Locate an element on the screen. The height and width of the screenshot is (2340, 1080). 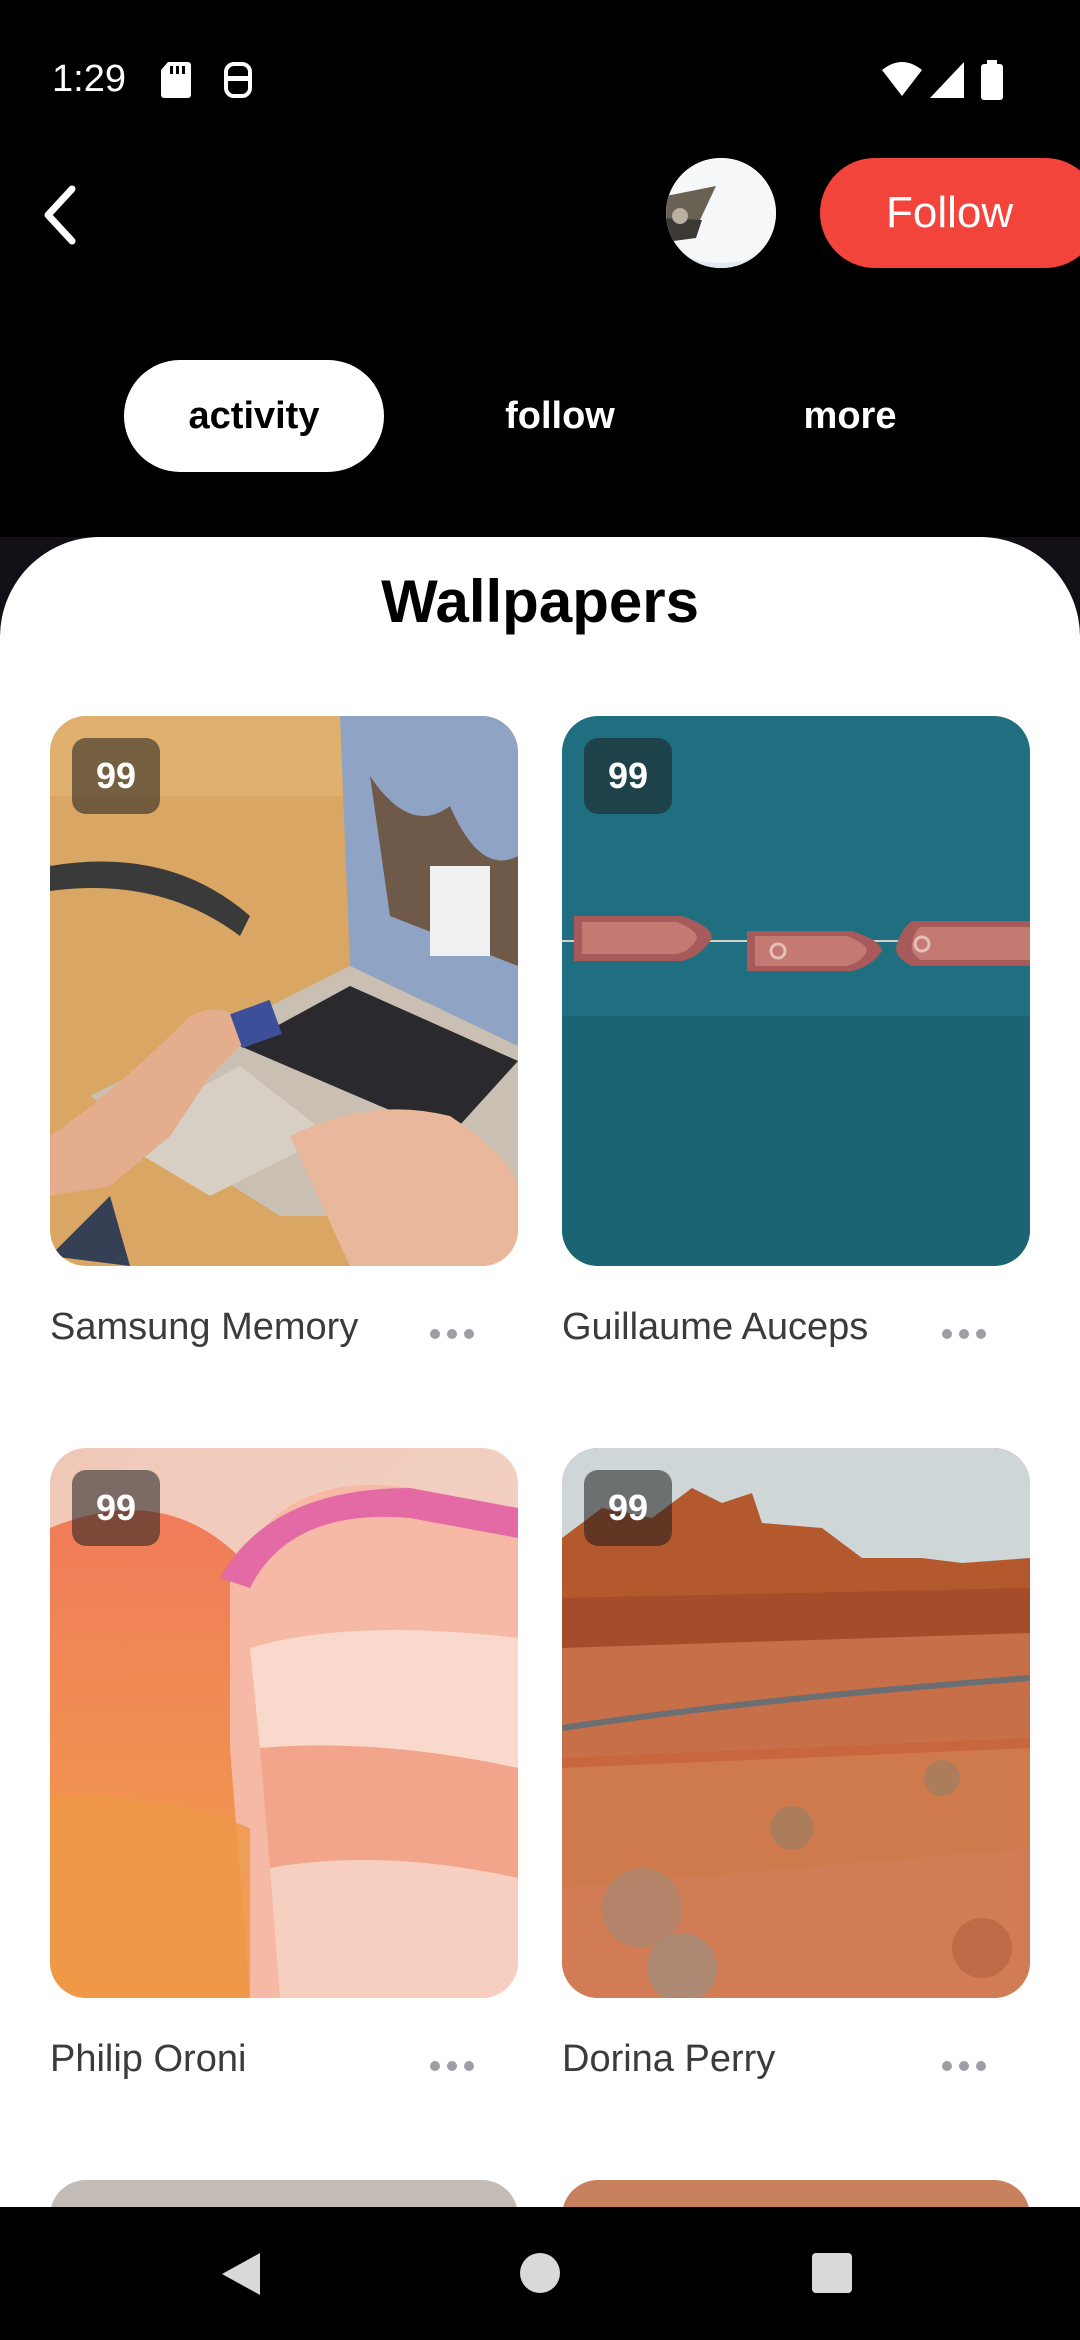
back-triangle-icon is located at coordinates (241, 2274).